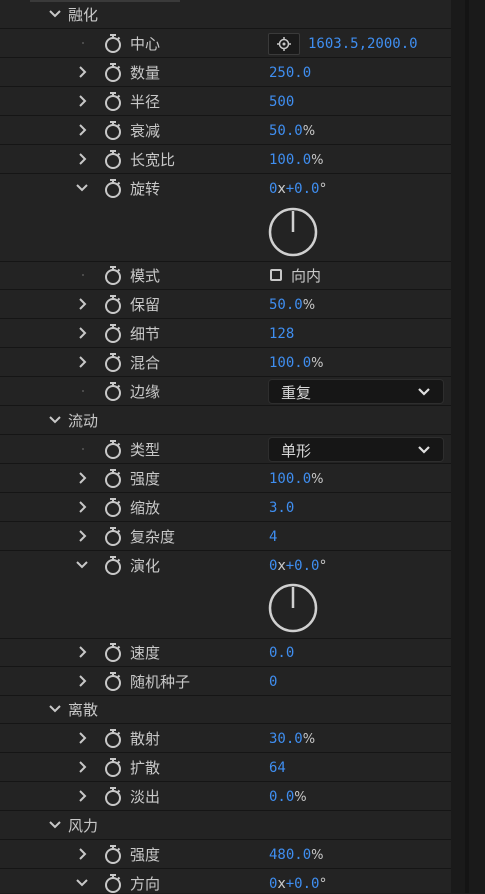  What do you see at coordinates (356, 449) in the screenshot?
I see `type-dropdown: 单形` at bounding box center [356, 449].